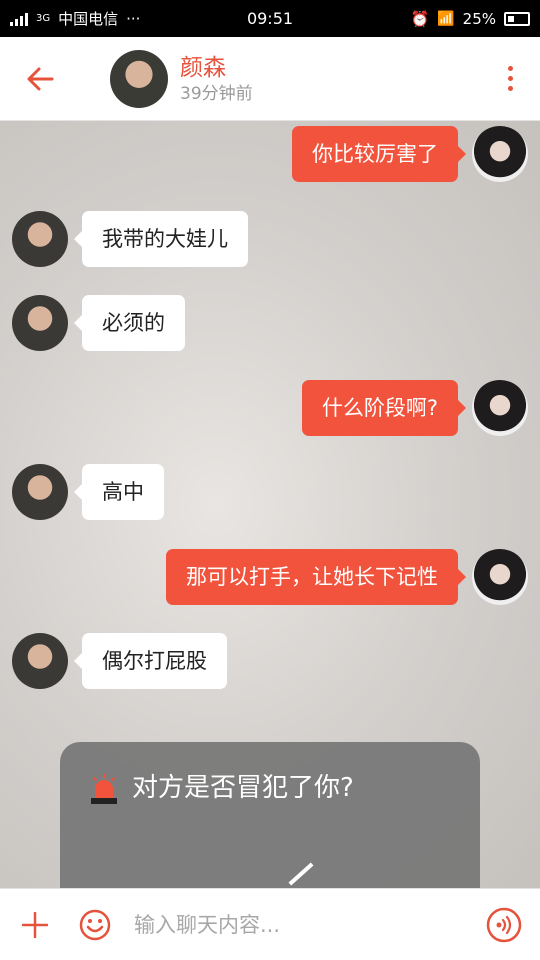  What do you see at coordinates (119, 492) in the screenshot?
I see `incoming-bubble: 高中` at bounding box center [119, 492].